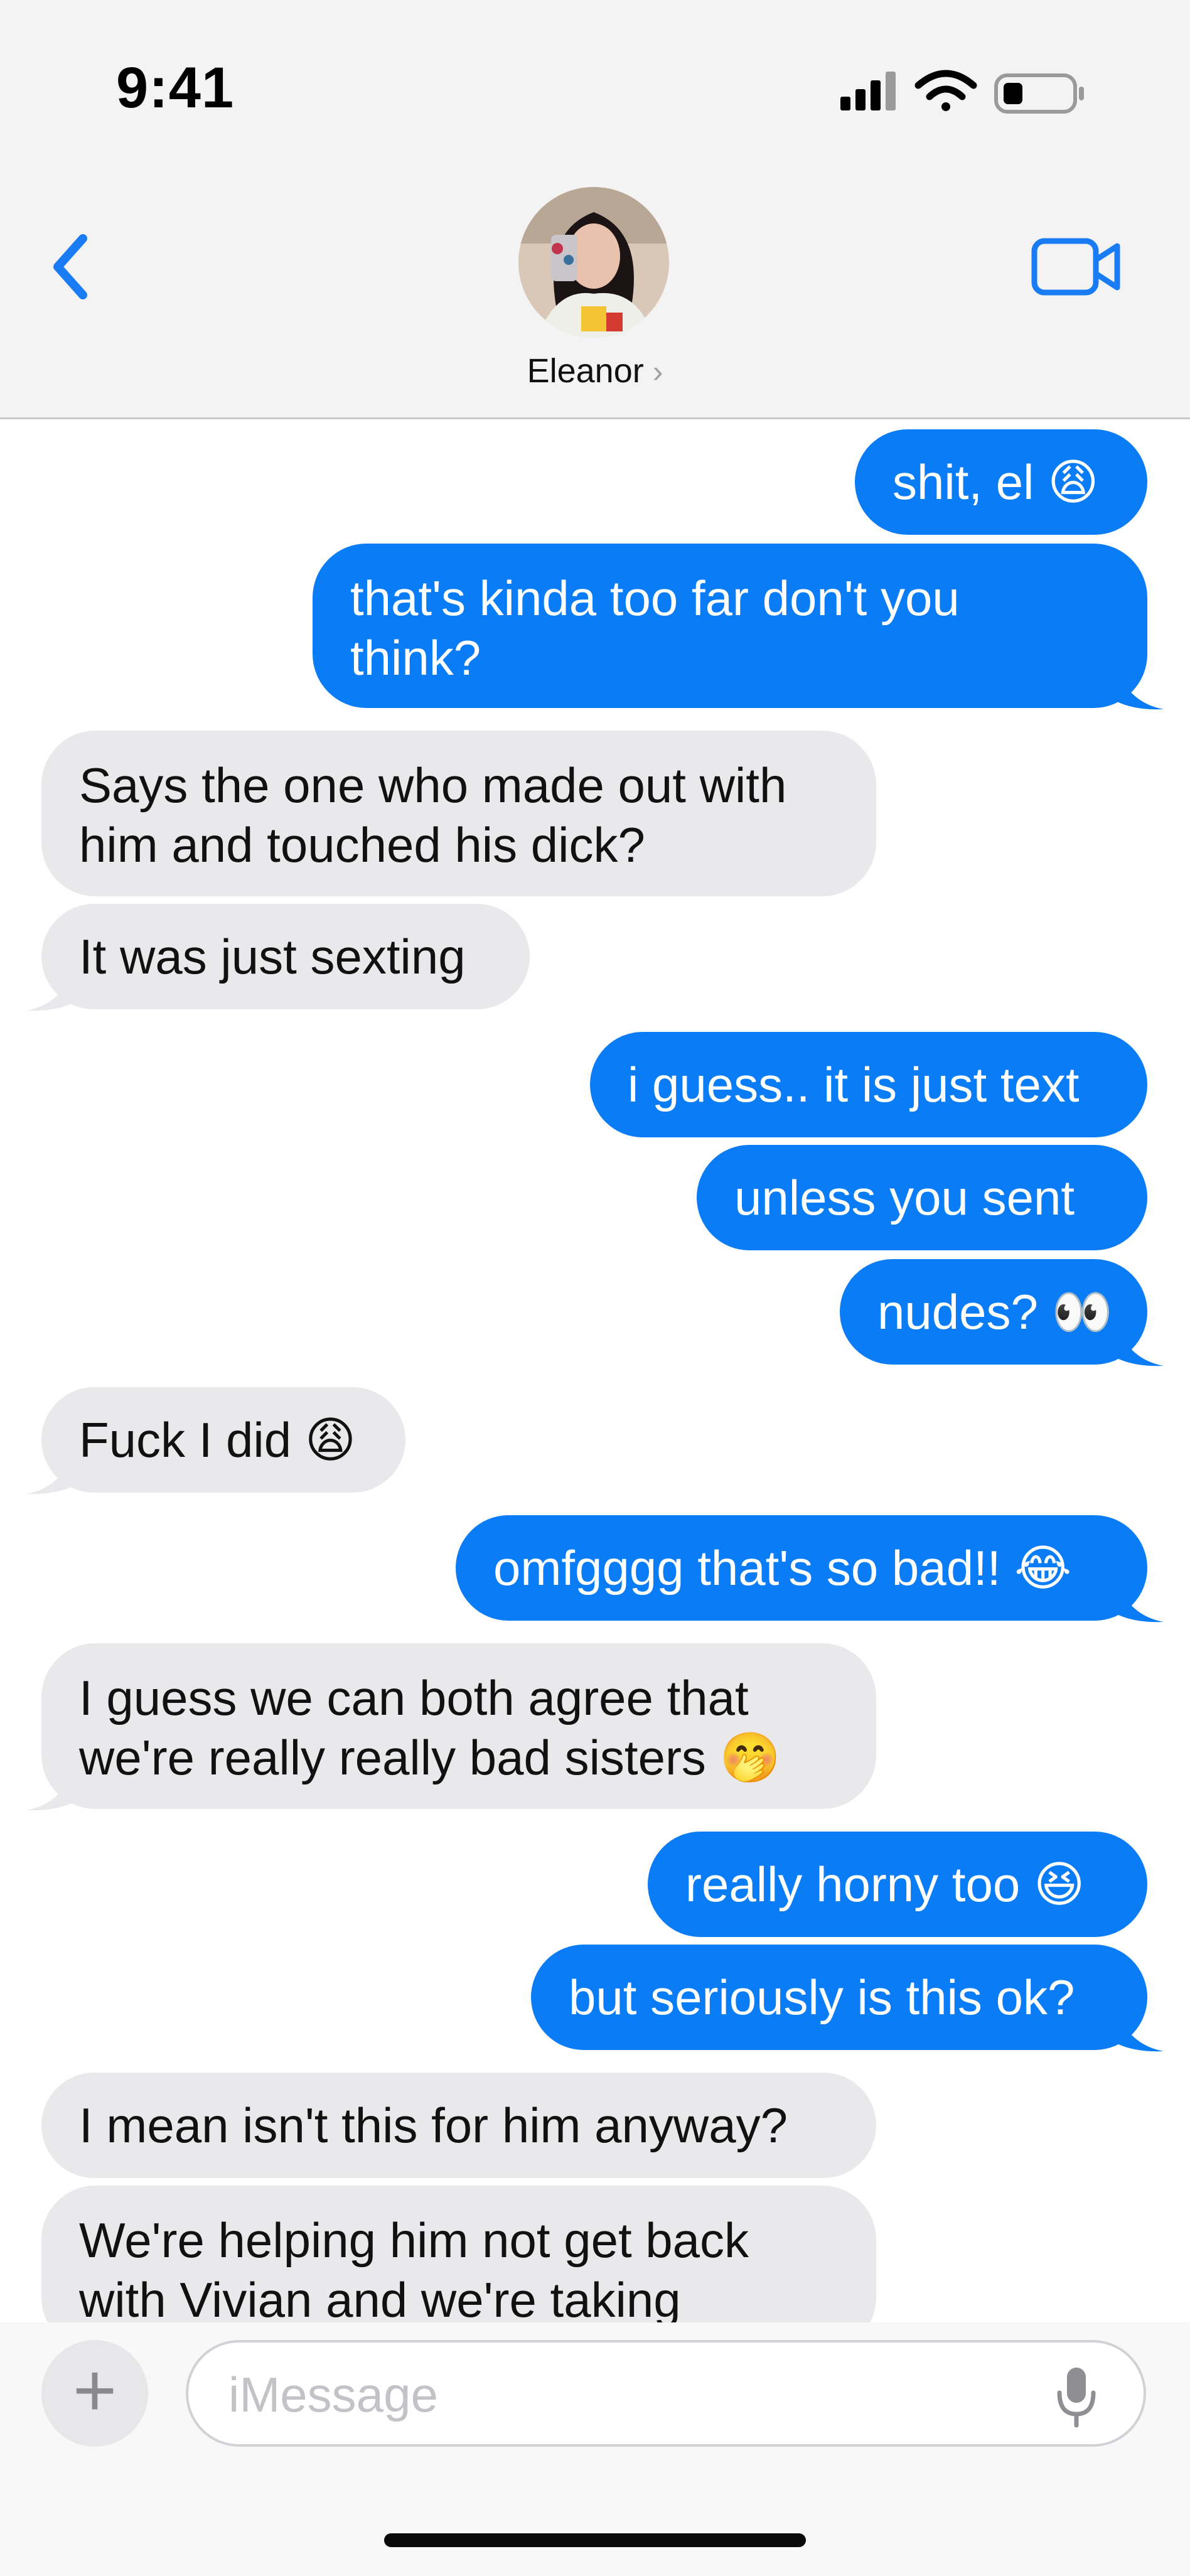 Image resolution: width=1190 pixels, height=2576 pixels. What do you see at coordinates (945, 90) in the screenshot?
I see `wifi-icon` at bounding box center [945, 90].